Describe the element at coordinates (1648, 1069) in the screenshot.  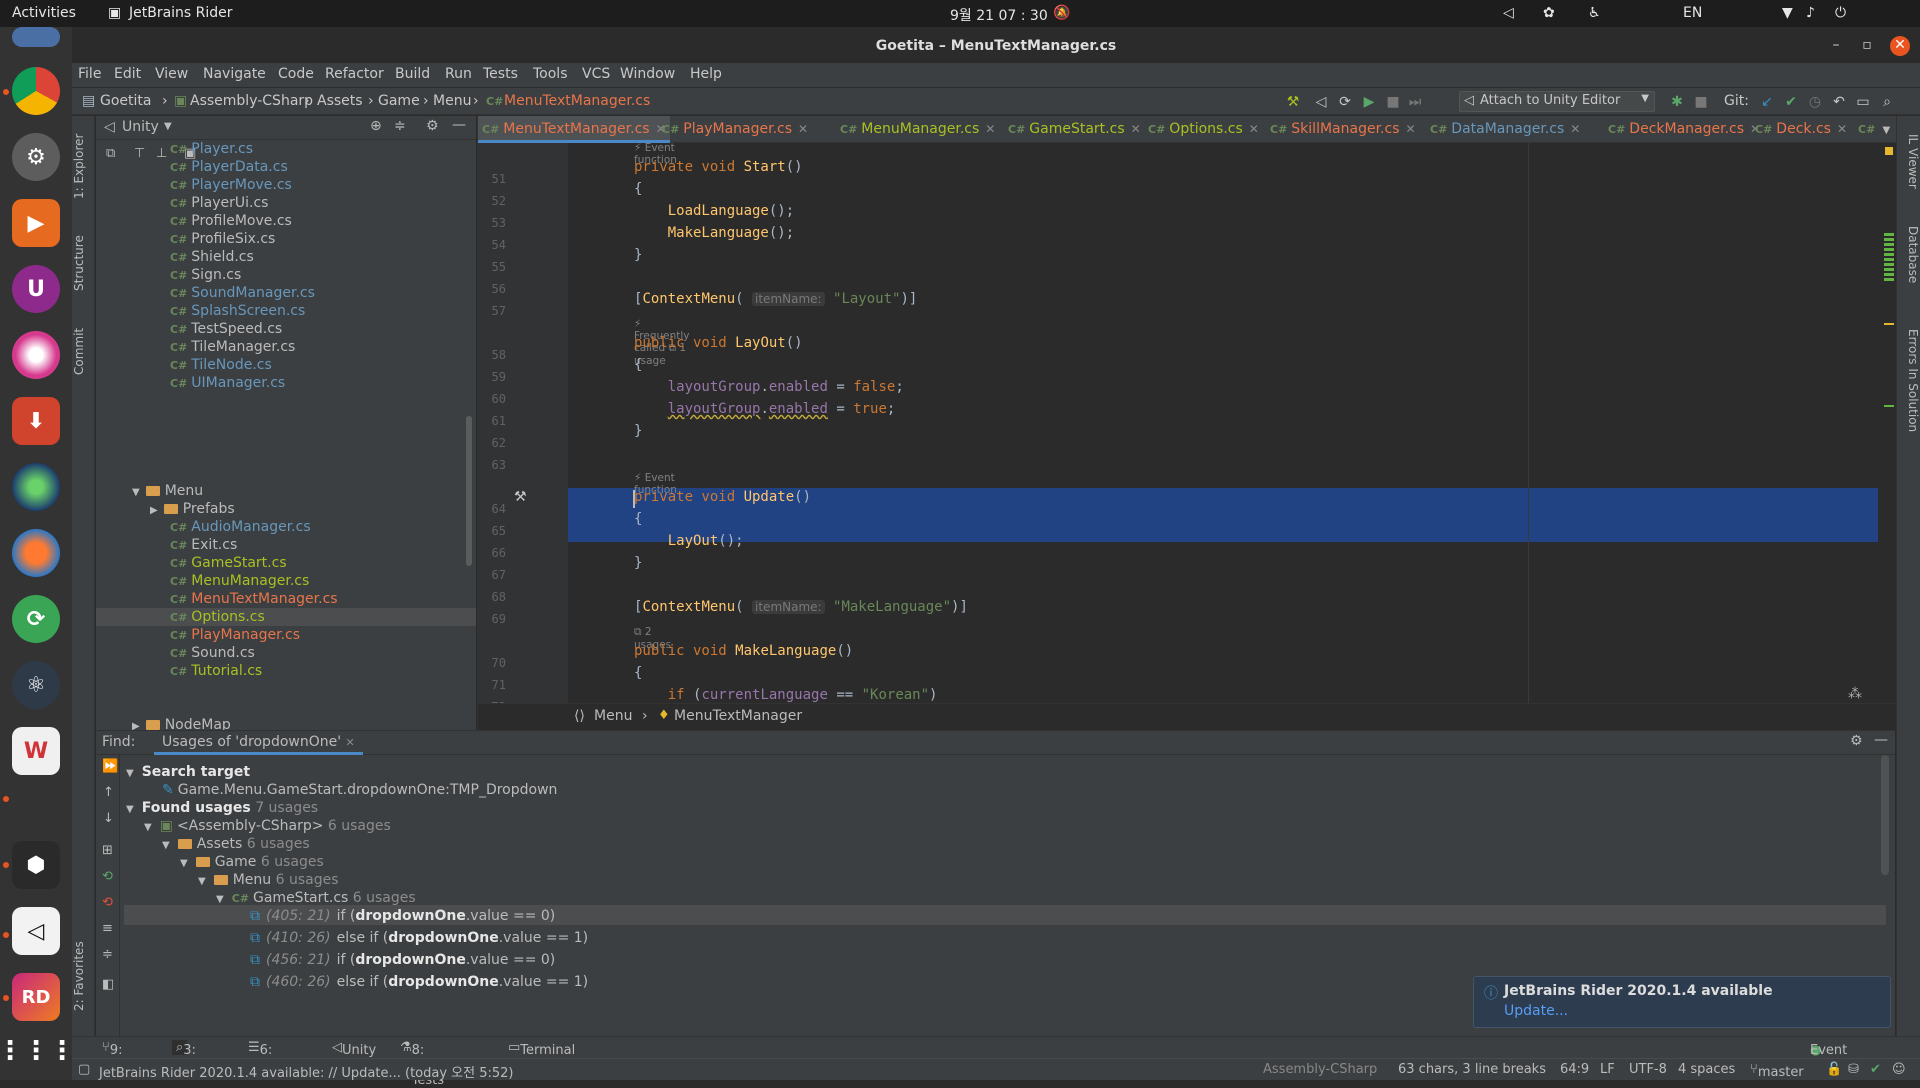
I see `file-encoding: UTF-8` at that location.